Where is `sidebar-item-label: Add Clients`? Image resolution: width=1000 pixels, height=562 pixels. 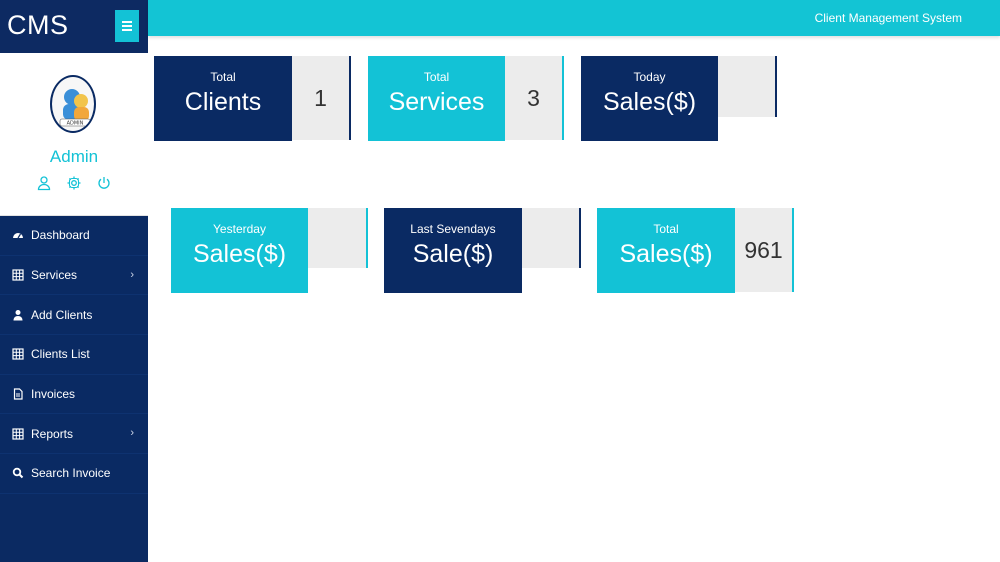 sidebar-item-label: Add Clients is located at coordinates (62, 314).